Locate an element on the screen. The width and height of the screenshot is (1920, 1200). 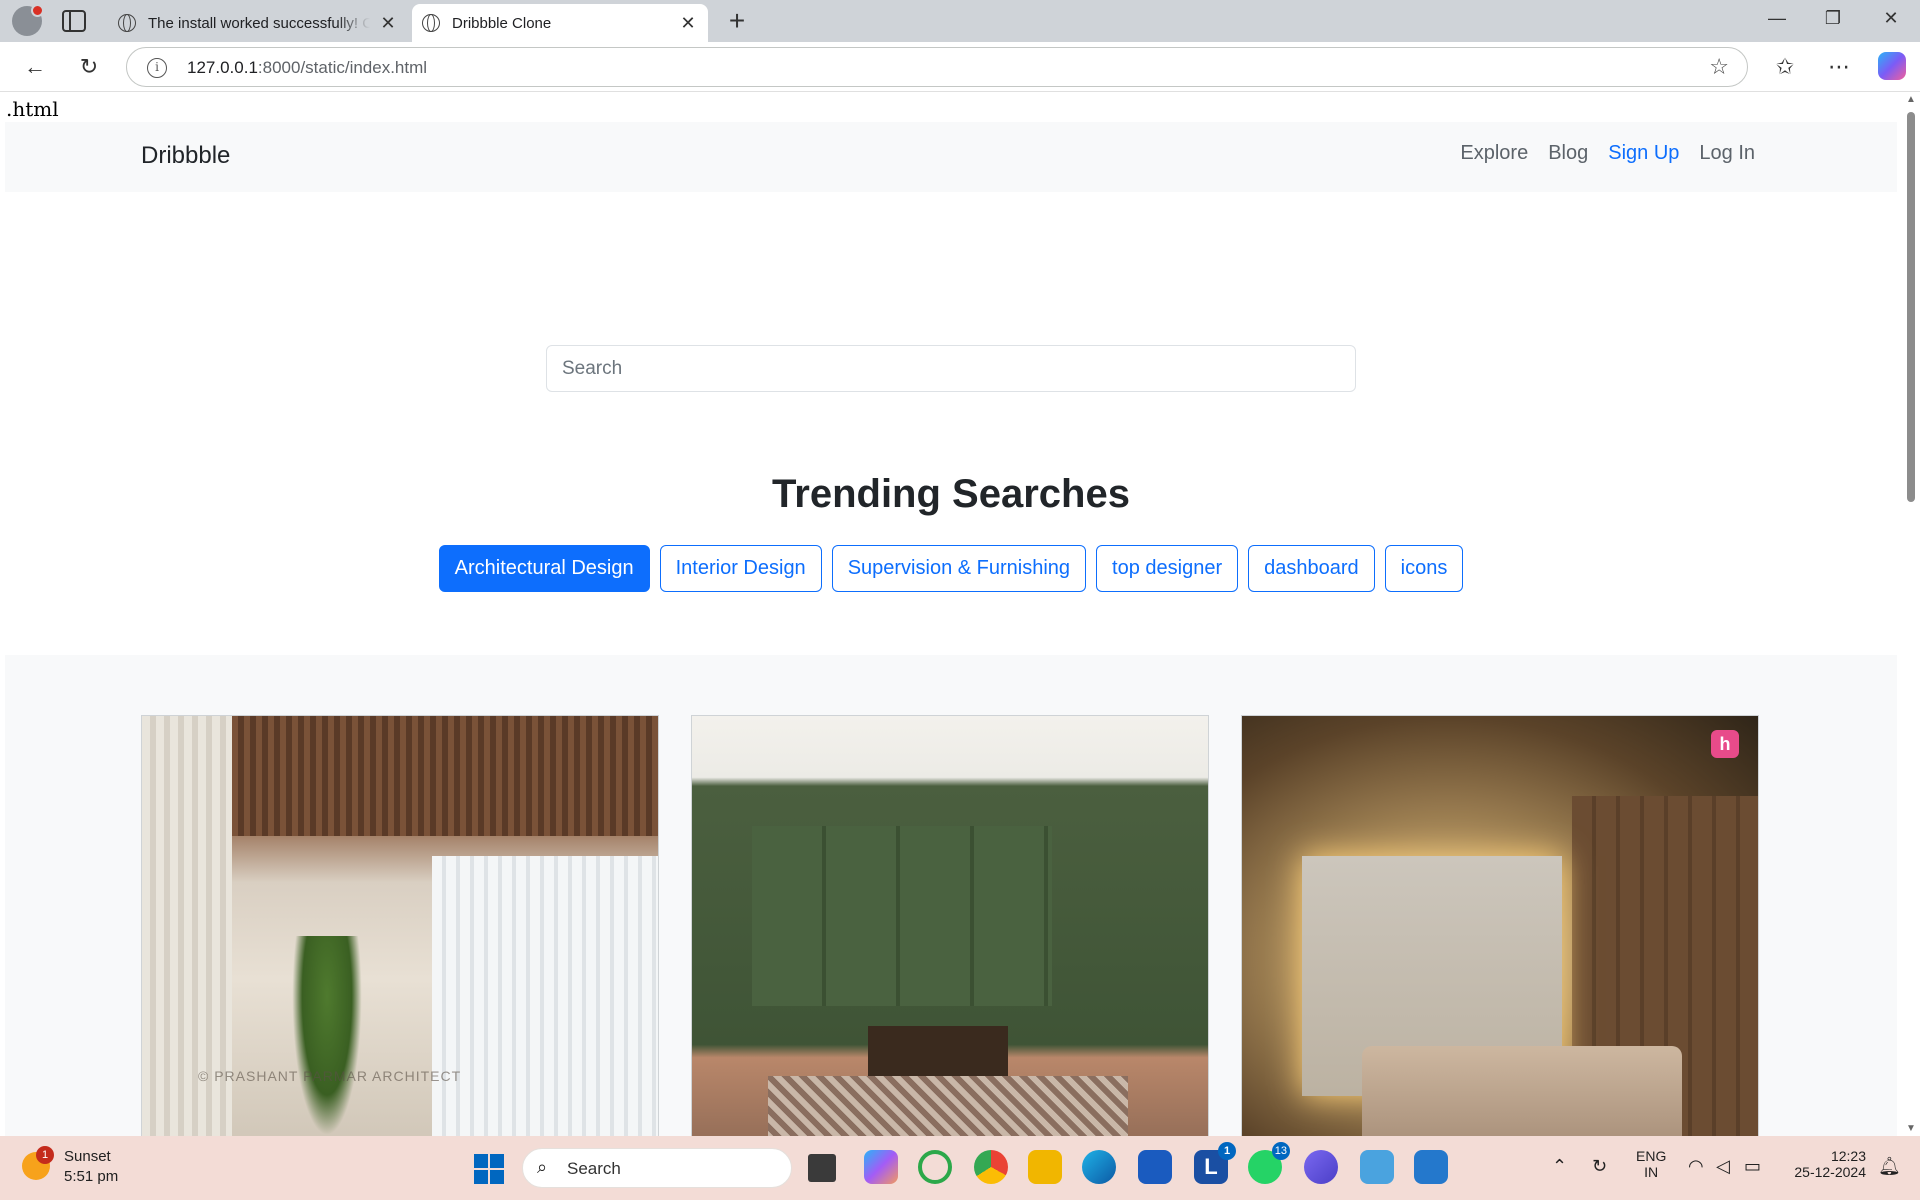
vscode-icon is located at coordinates (1431, 1167).